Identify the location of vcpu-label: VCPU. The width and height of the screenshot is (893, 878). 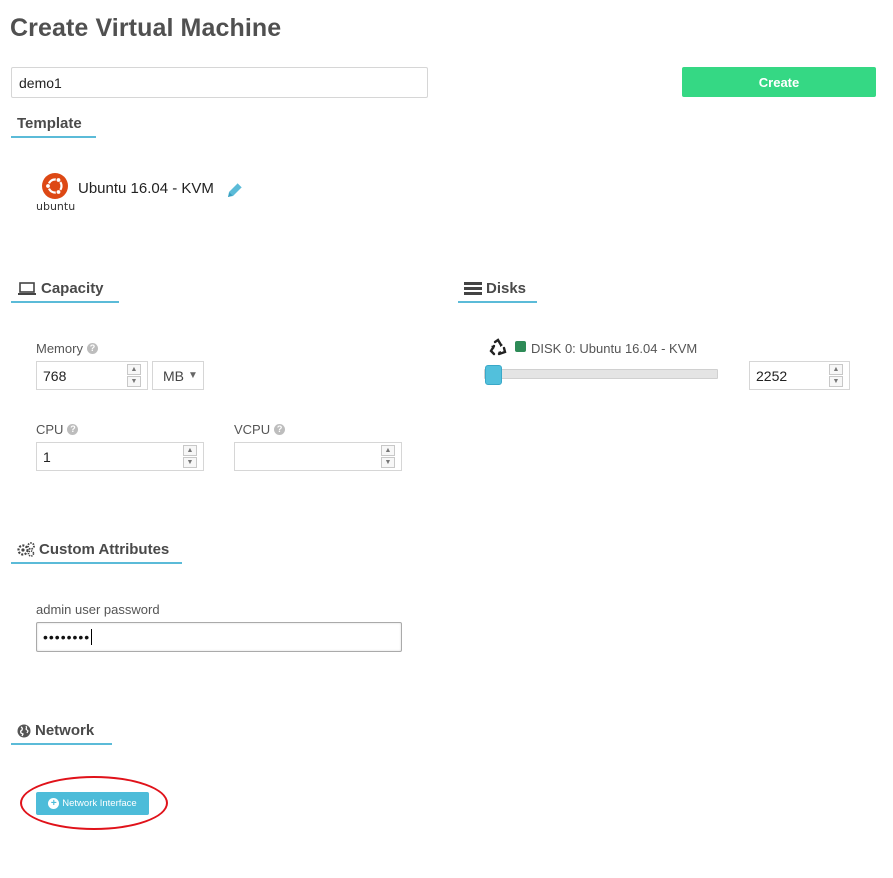
(252, 429).